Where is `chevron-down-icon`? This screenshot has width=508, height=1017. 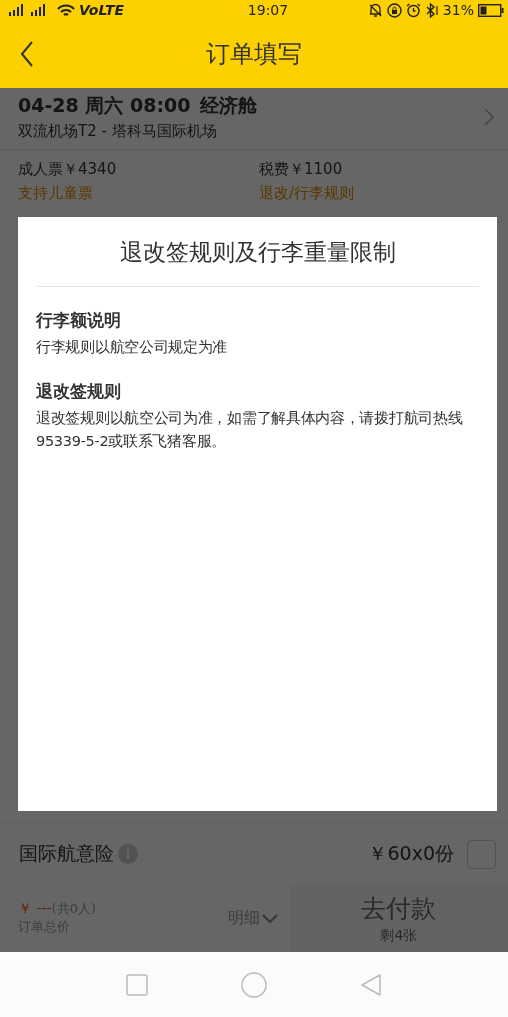 chevron-down-icon is located at coordinates (269, 918).